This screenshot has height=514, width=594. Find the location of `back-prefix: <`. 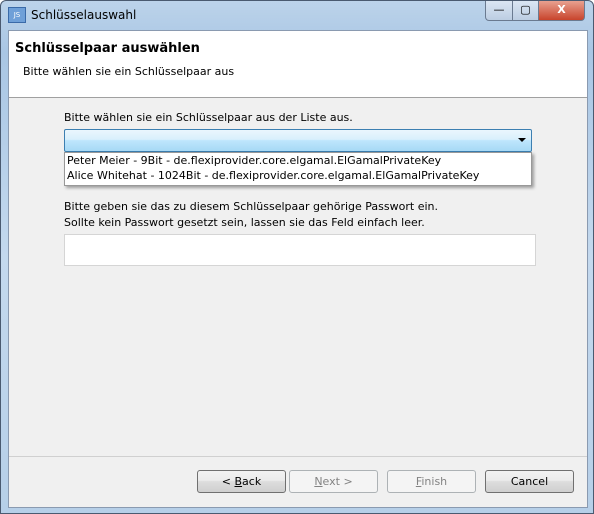

back-prefix: < is located at coordinates (228, 481).